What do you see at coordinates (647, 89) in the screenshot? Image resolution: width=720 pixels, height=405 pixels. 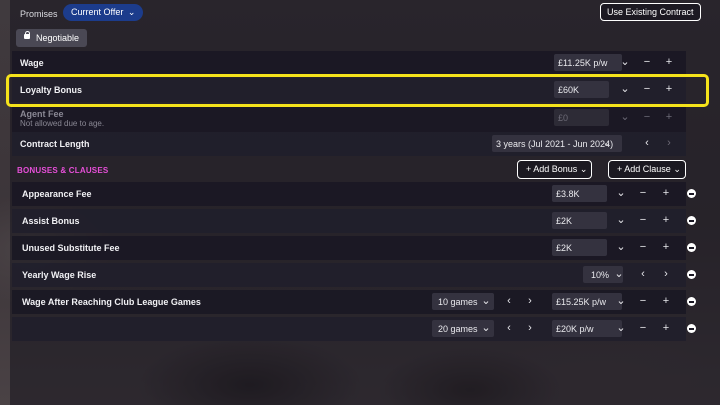 I see `loyalty-decrease-button: −` at bounding box center [647, 89].